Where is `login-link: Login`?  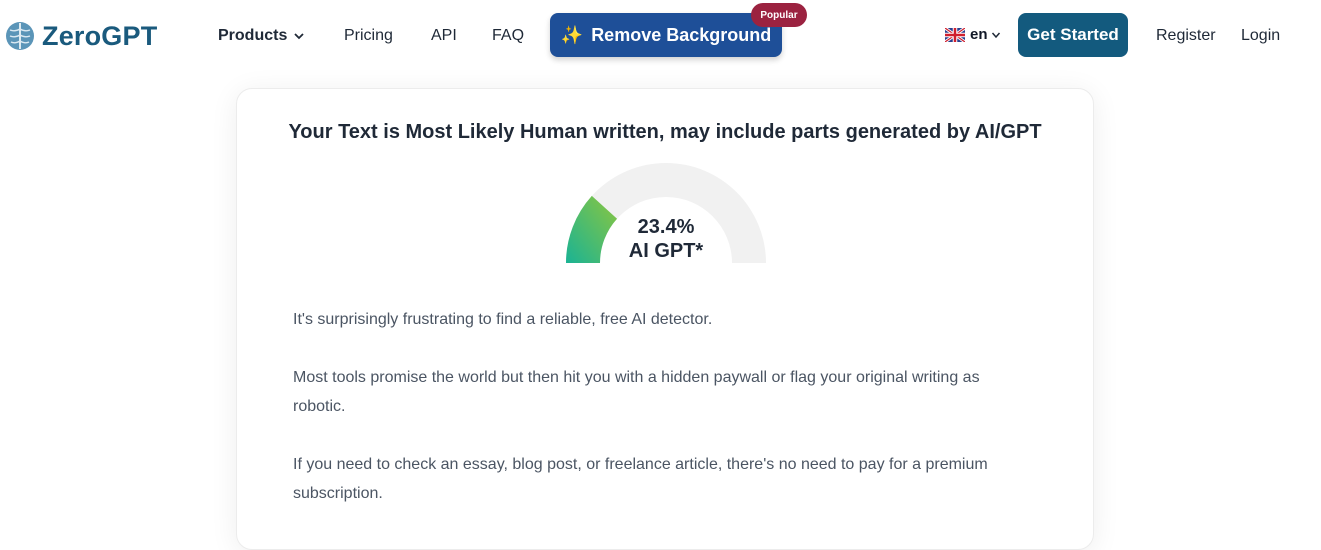 login-link: Login is located at coordinates (1260, 36).